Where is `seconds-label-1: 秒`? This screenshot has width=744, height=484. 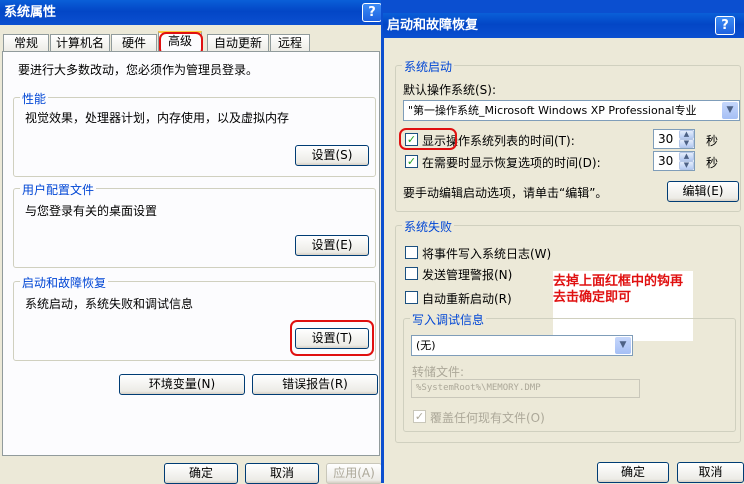 seconds-label-1: 秒 is located at coordinates (712, 141).